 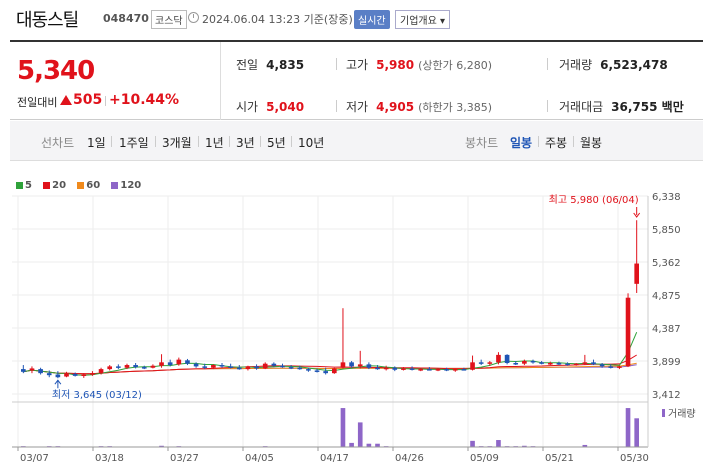 I want to click on stock-code: 048470, so click(x=126, y=18).